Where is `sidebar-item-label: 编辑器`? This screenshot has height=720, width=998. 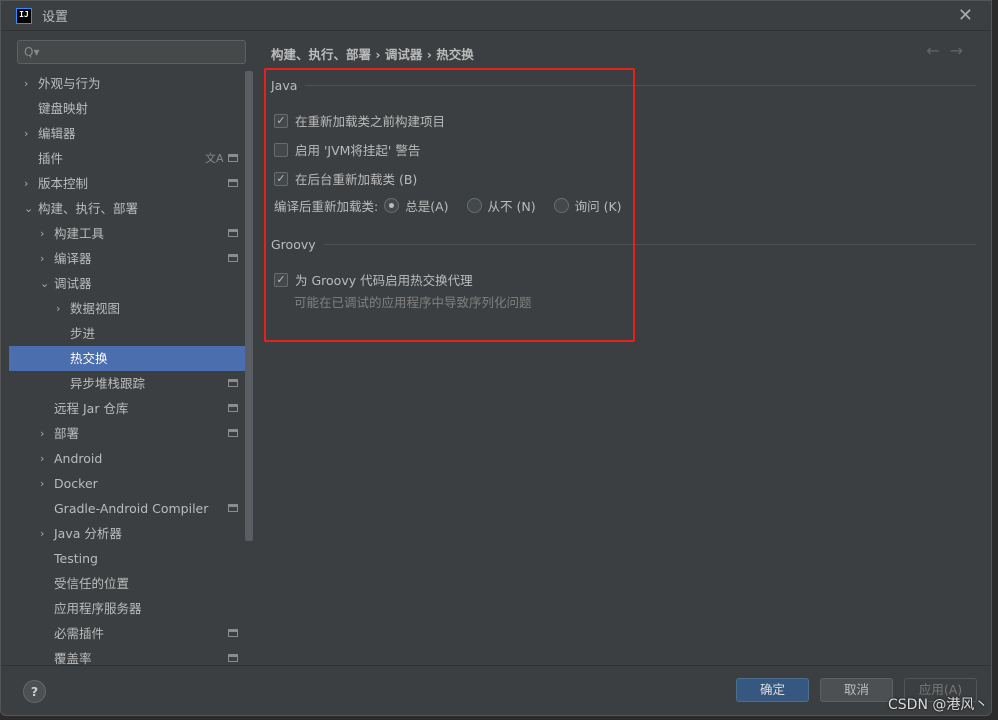
sidebar-item-label: 编辑器 is located at coordinates (57, 133).